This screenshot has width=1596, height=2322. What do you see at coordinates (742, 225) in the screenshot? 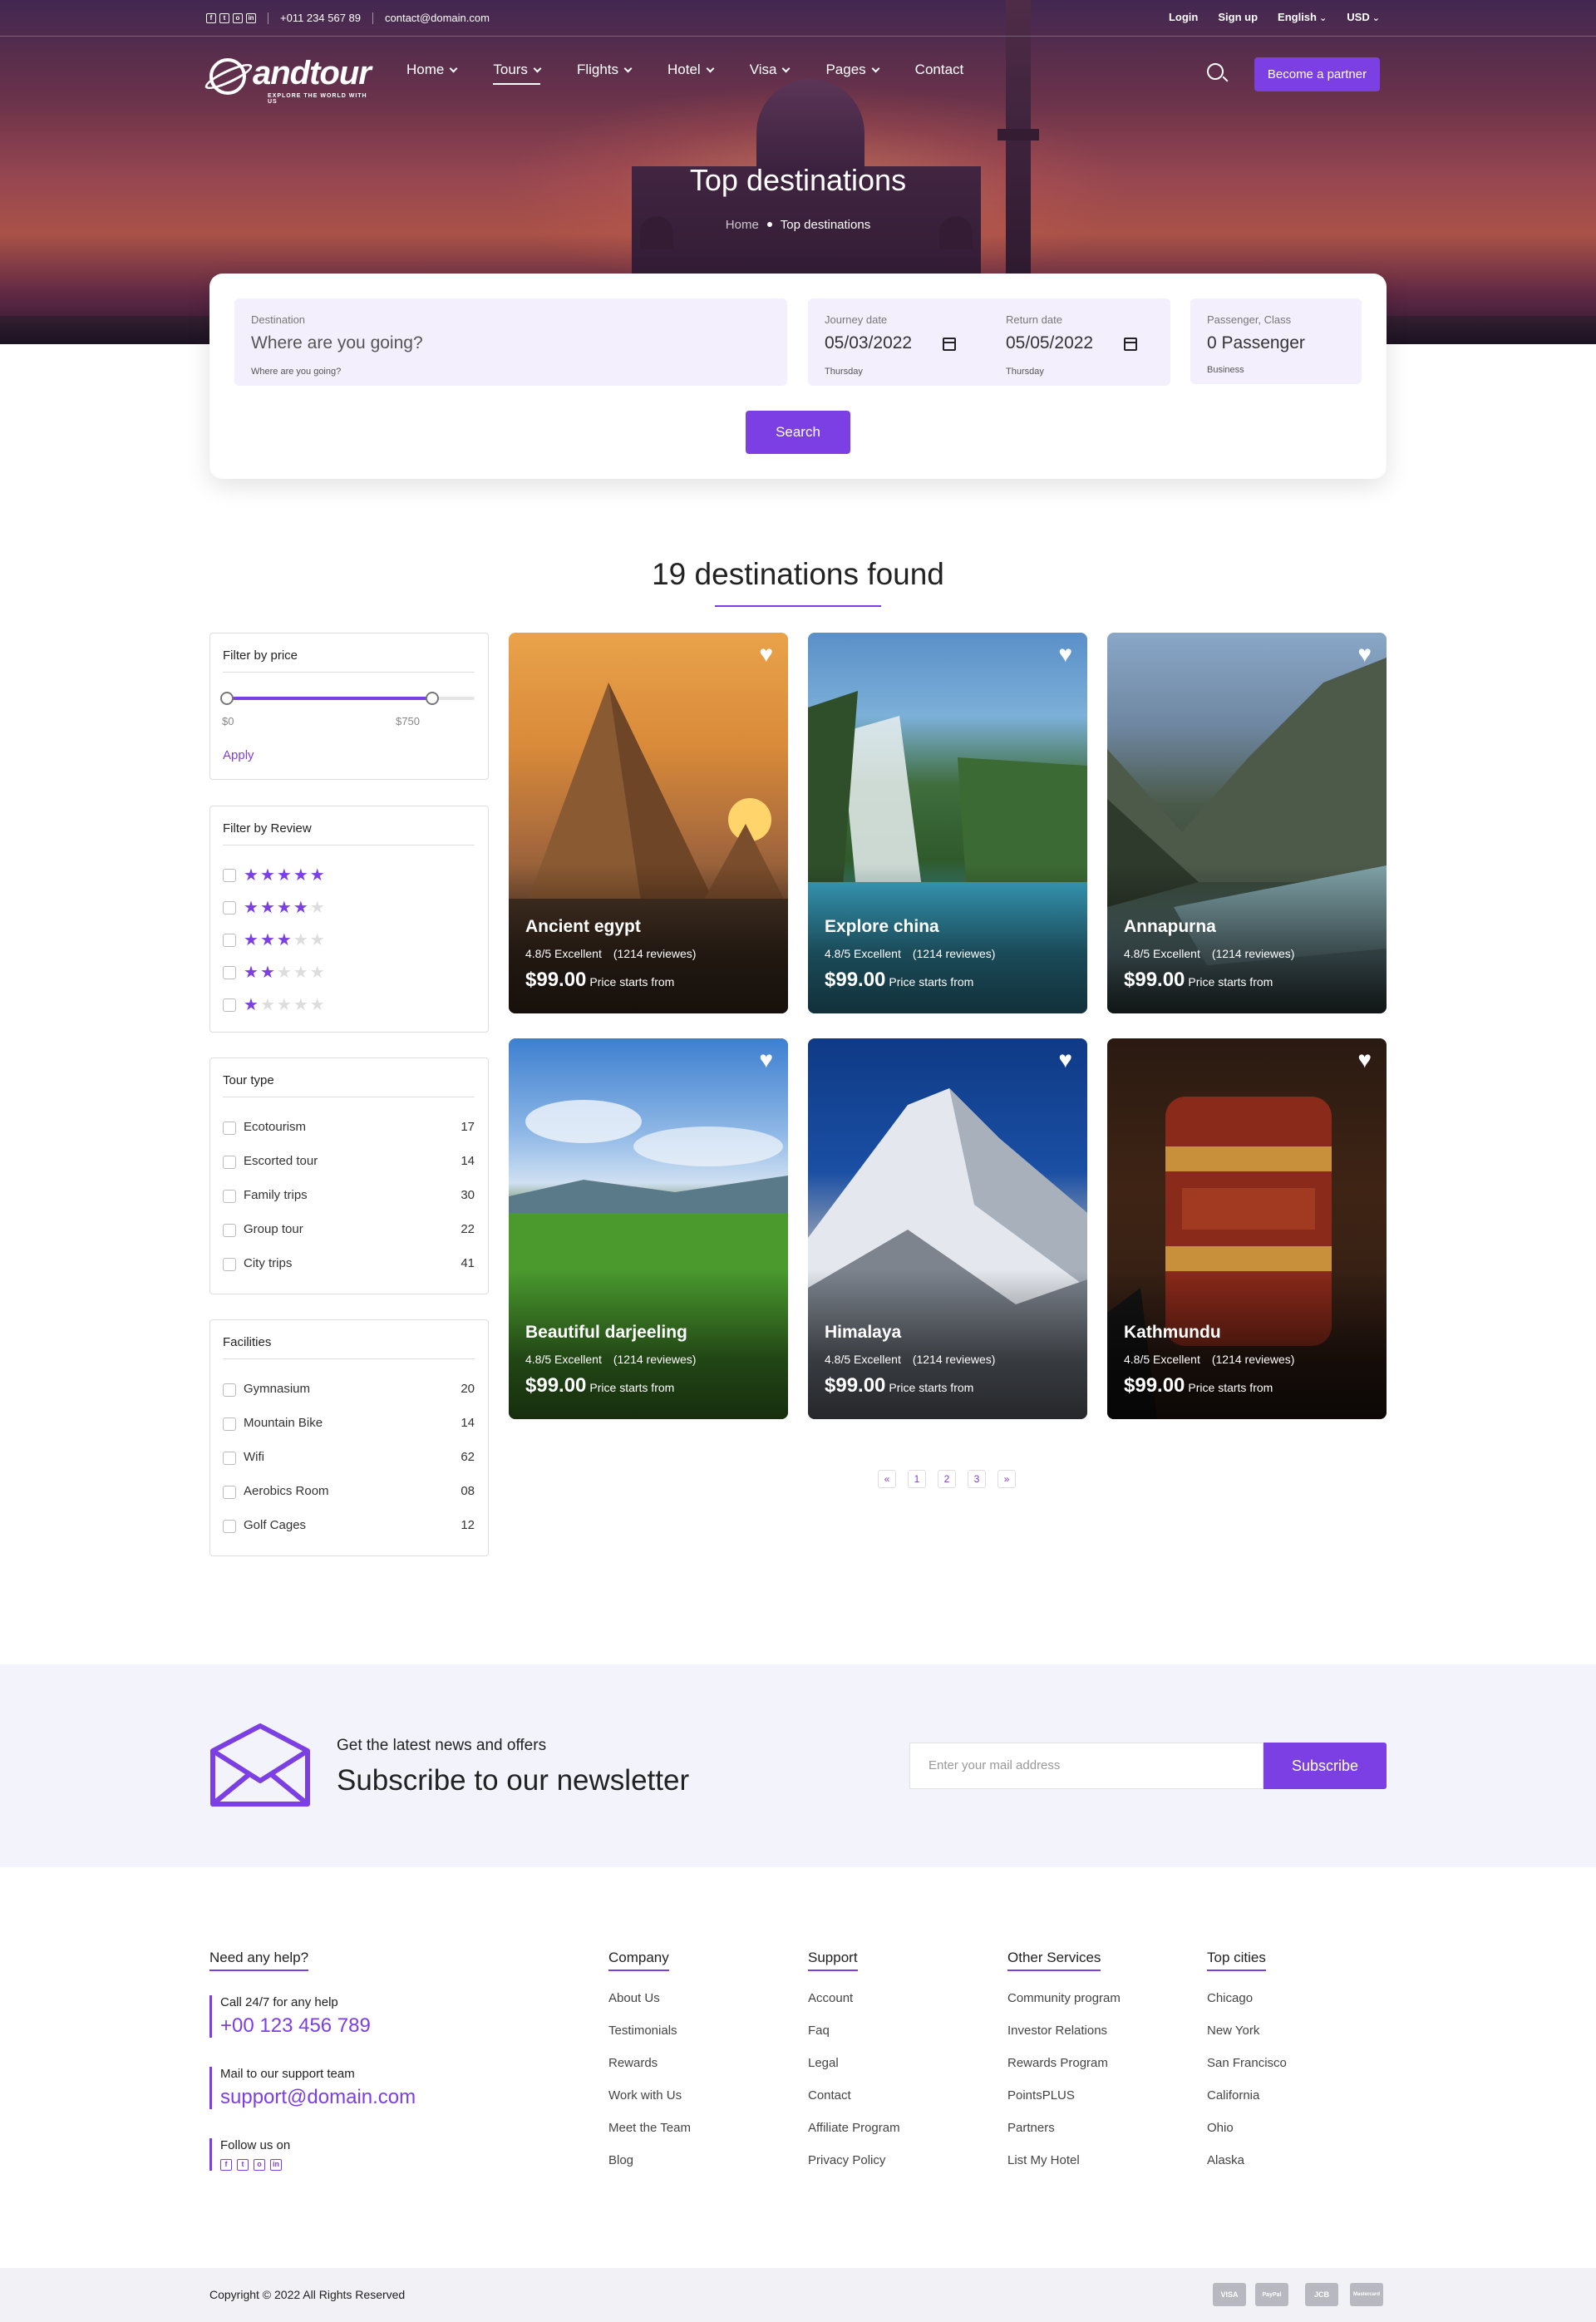
I see `breadcrumb-home: Home` at bounding box center [742, 225].